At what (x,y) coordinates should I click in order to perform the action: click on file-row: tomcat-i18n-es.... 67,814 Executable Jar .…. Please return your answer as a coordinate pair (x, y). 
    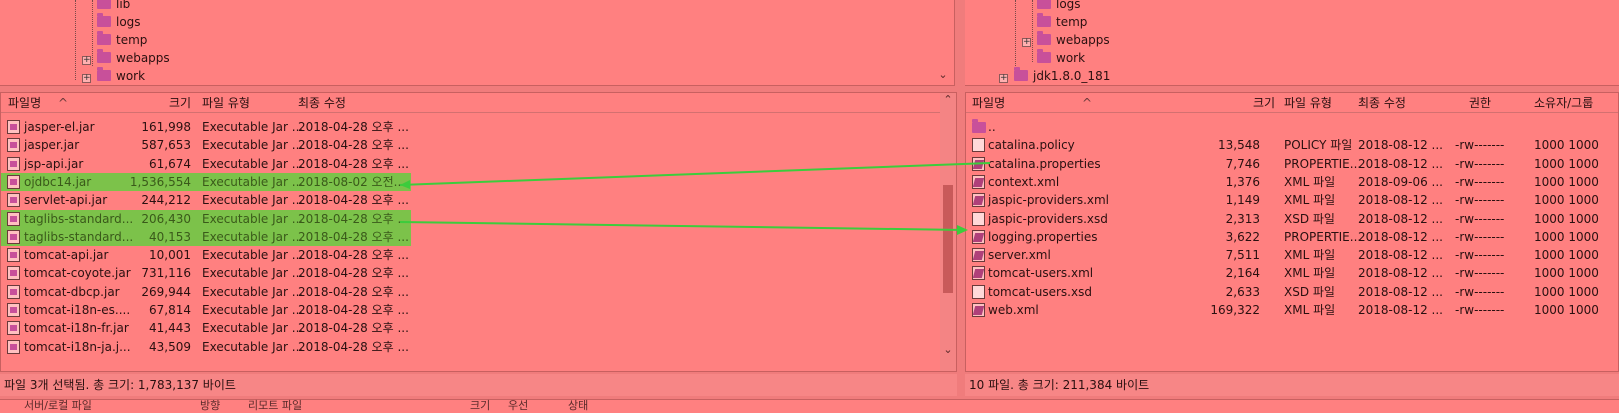
    Looking at the image, I should click on (206, 310).